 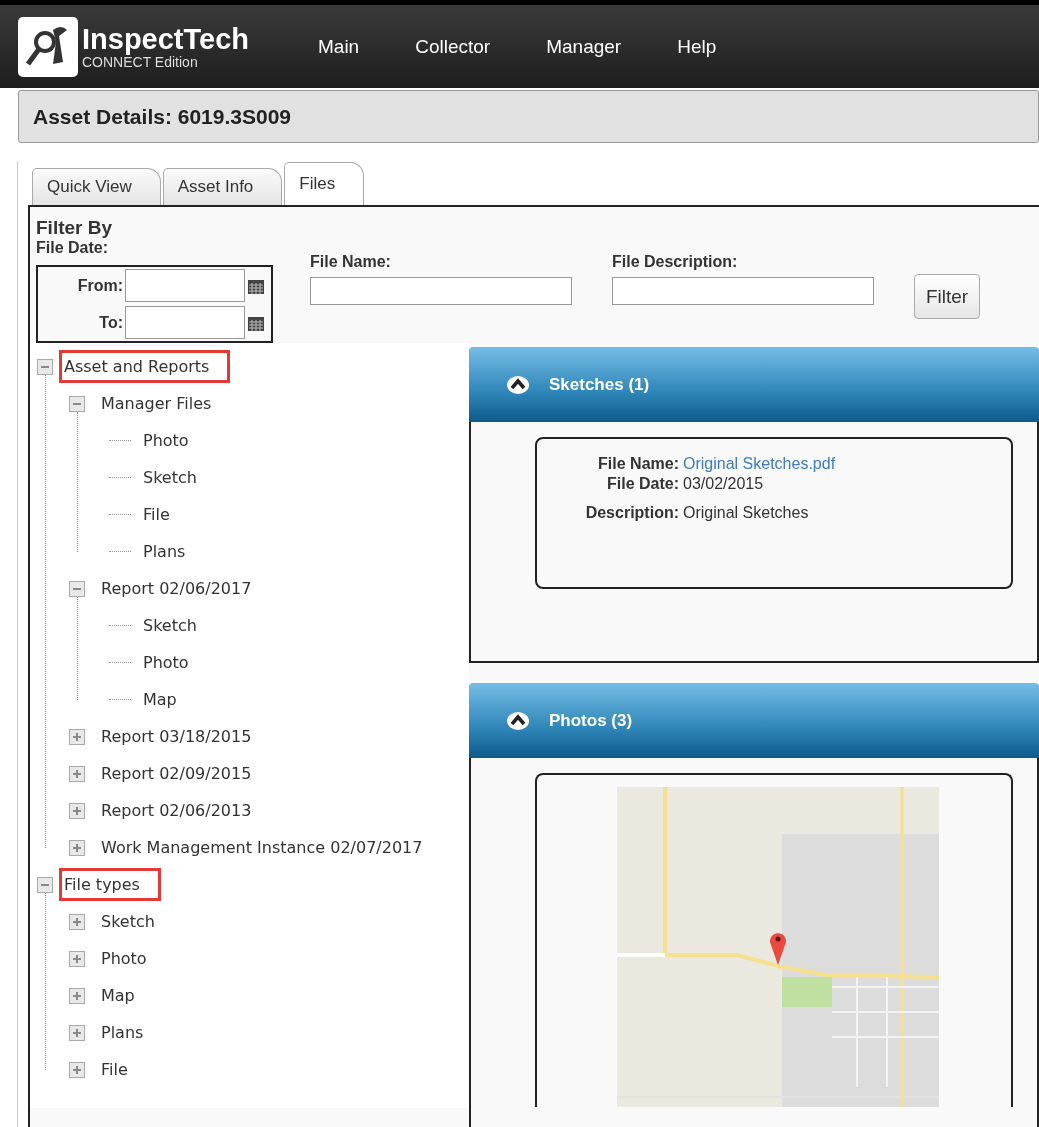 What do you see at coordinates (110, 884) in the screenshot?
I see `tree-item: File types` at bounding box center [110, 884].